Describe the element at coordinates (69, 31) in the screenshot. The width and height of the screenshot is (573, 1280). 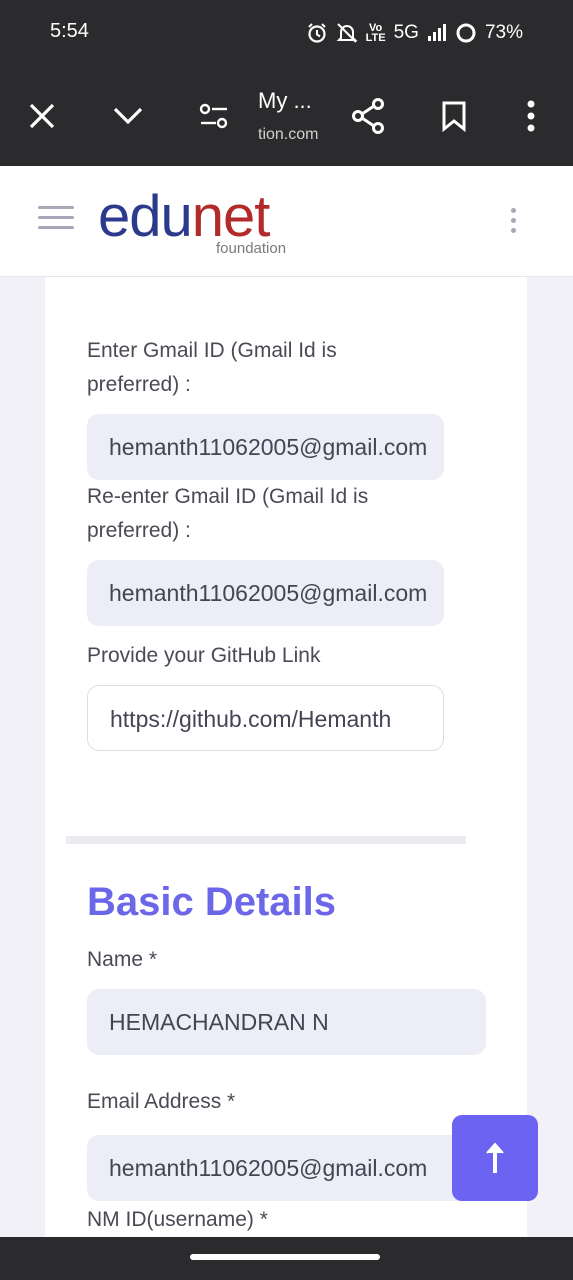
I see `status-time: 5:54` at that location.